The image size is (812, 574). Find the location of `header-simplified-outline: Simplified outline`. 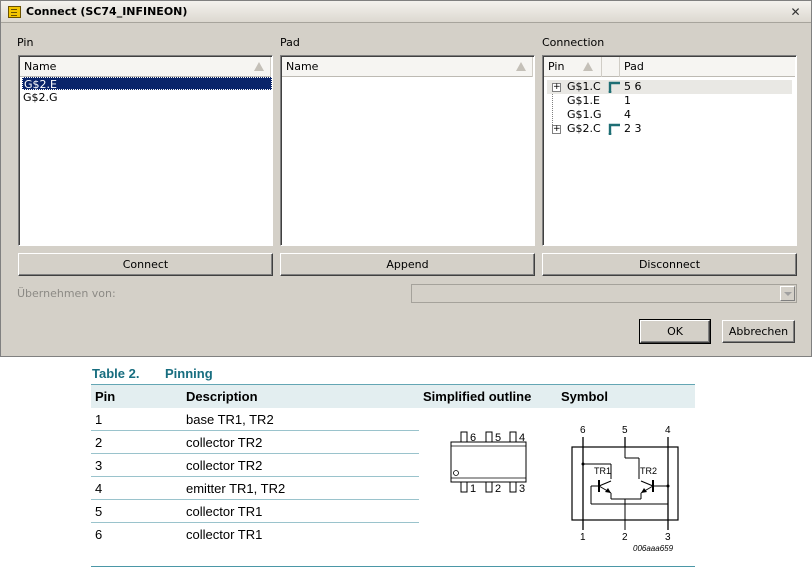

header-simplified-outline: Simplified outline is located at coordinates (477, 396).